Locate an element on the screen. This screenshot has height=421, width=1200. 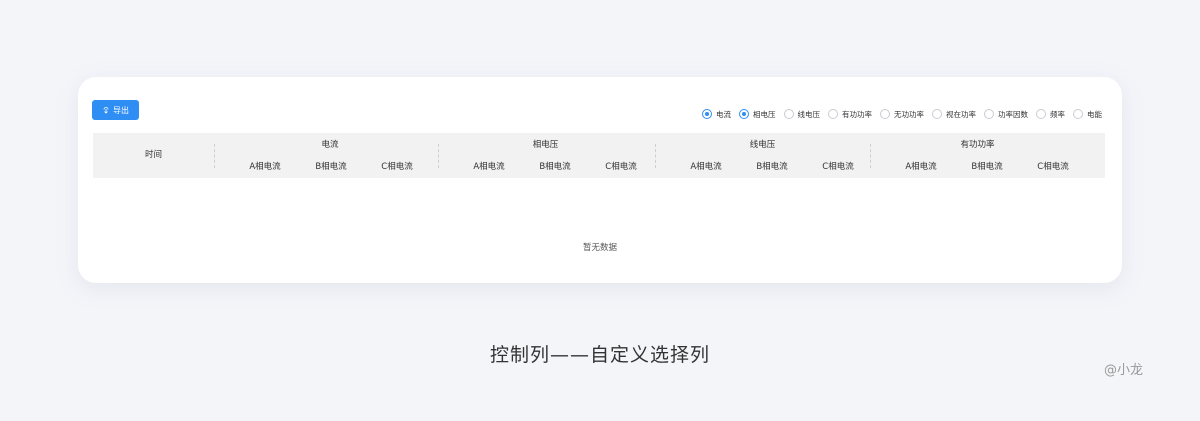
column-filter-label: 视在功率 is located at coordinates (961, 114).